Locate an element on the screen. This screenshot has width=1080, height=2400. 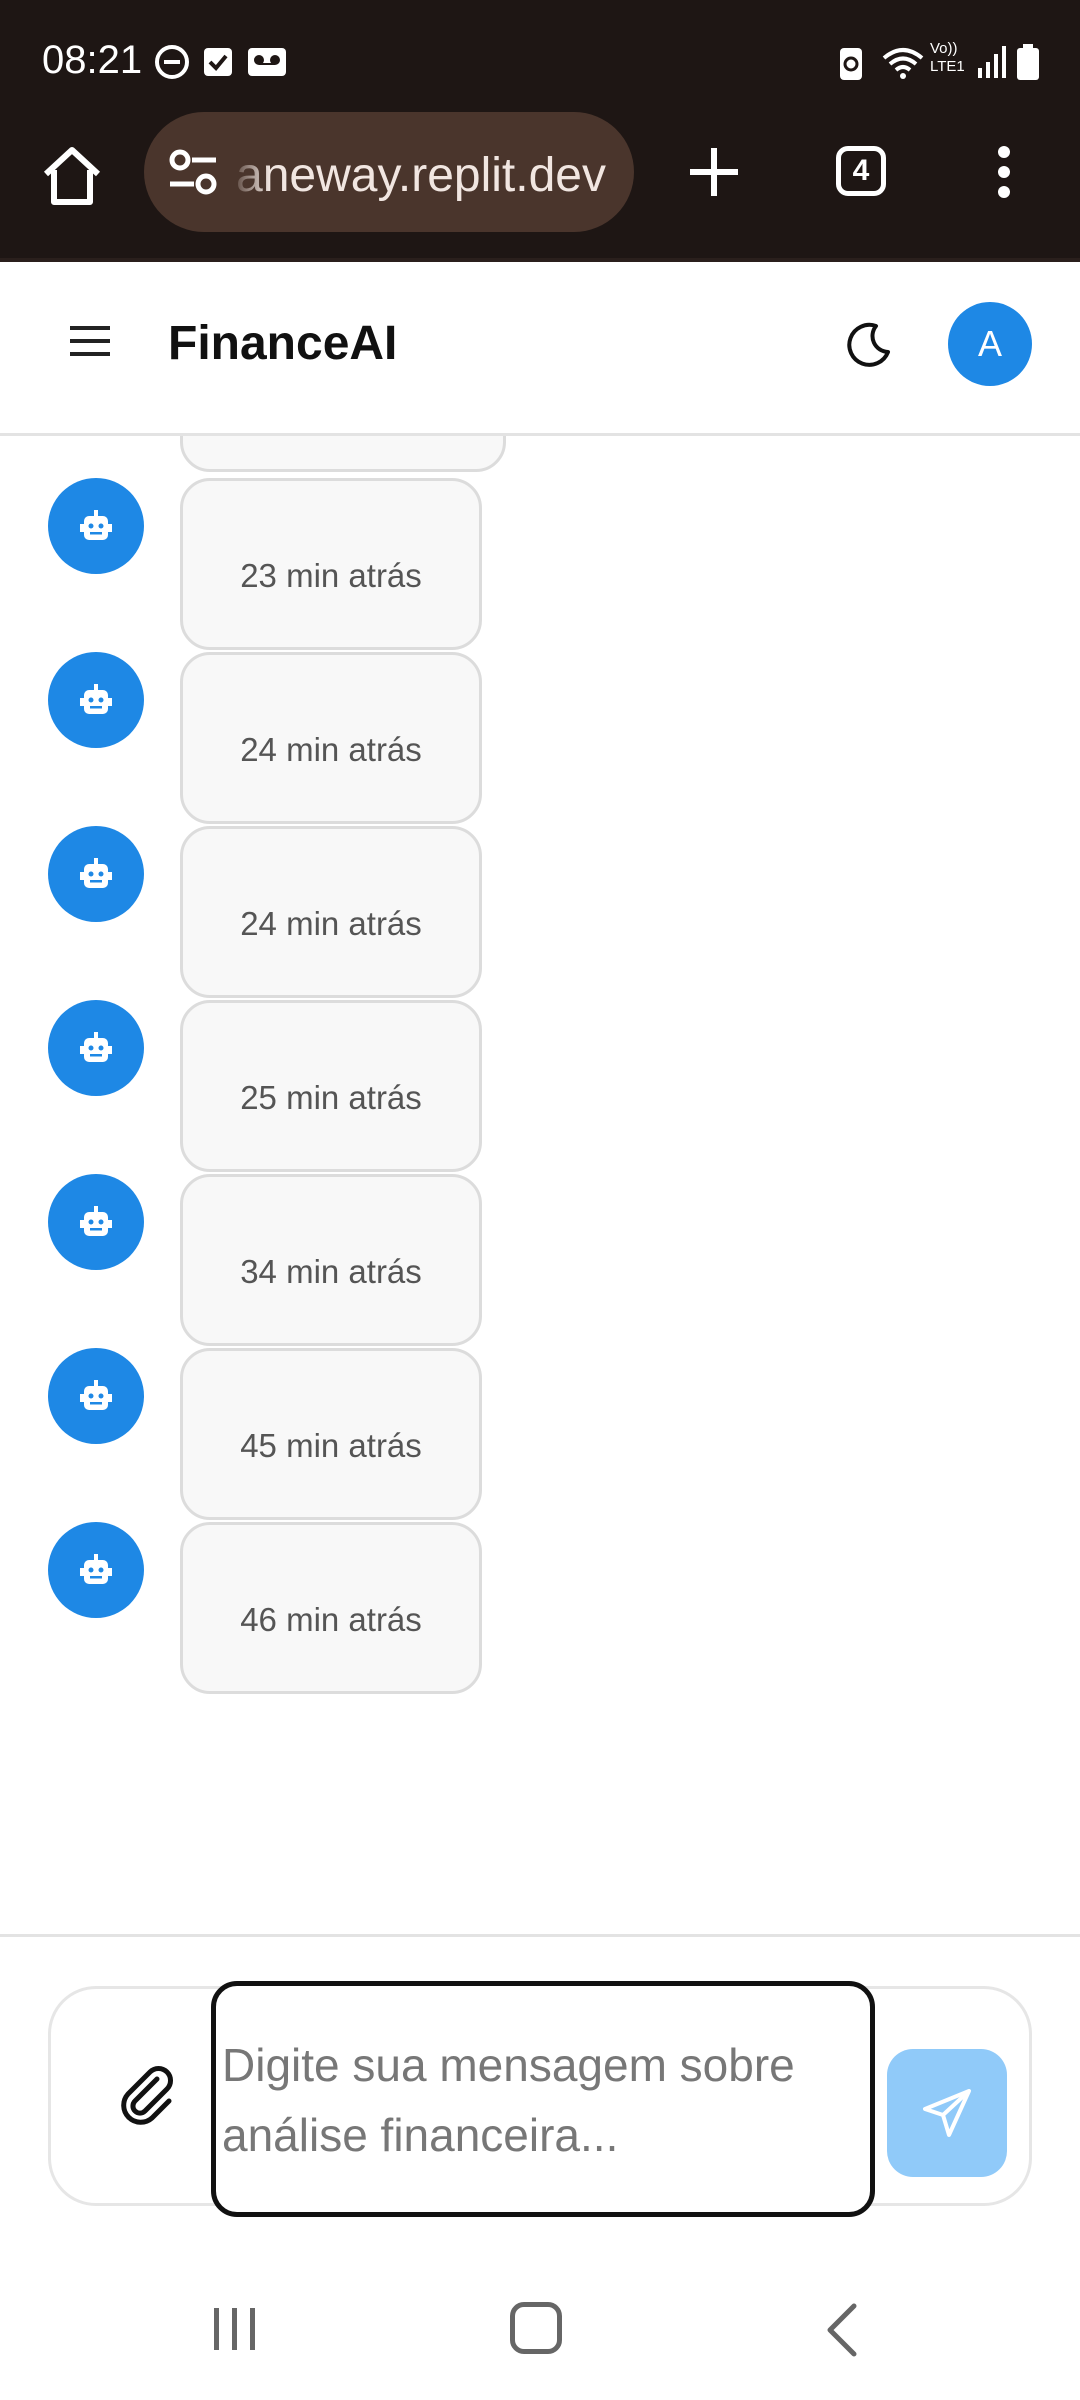
send-icon is located at coordinates (947, 2113).